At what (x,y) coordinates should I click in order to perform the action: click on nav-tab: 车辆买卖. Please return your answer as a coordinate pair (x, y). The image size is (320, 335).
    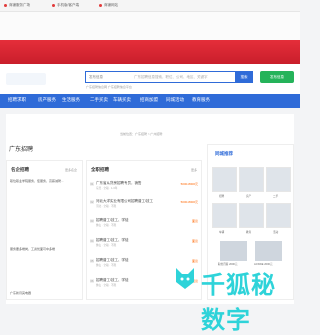
    Looking at the image, I should click on (122, 100).